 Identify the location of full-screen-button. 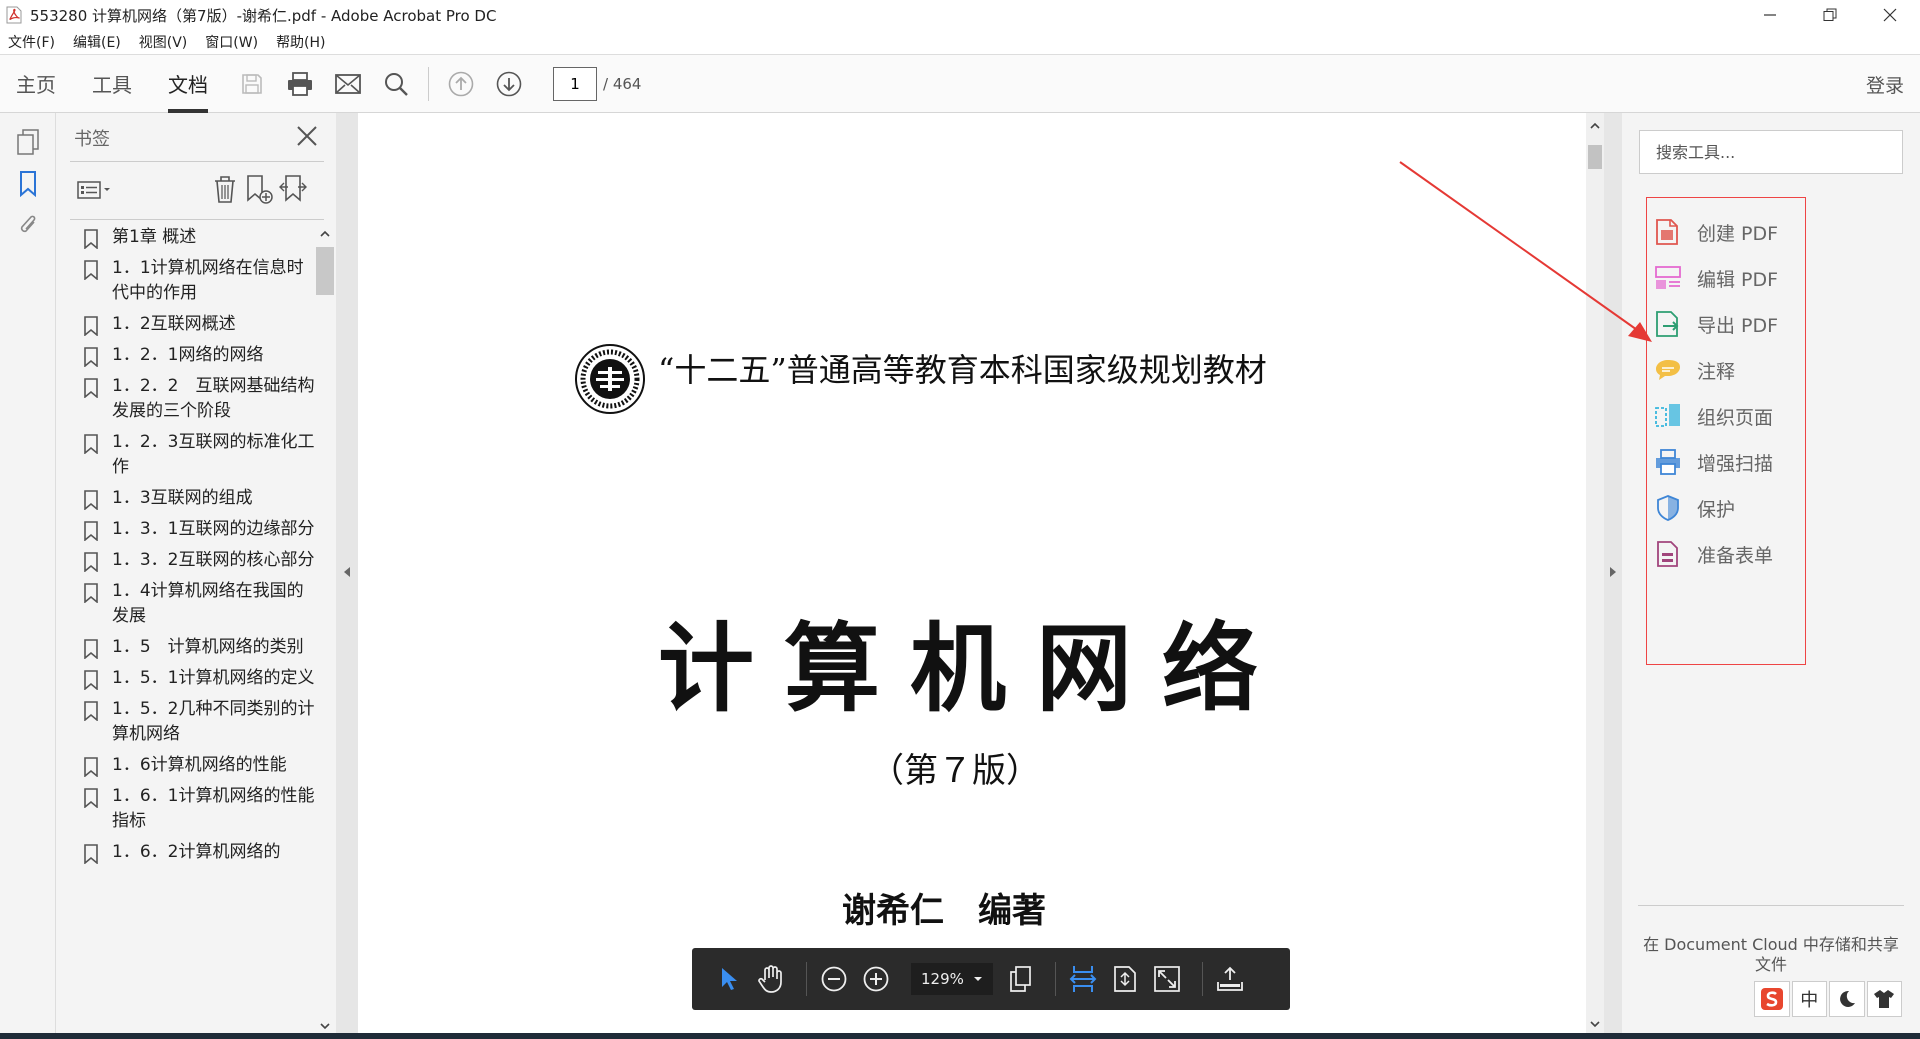
(1167, 979).